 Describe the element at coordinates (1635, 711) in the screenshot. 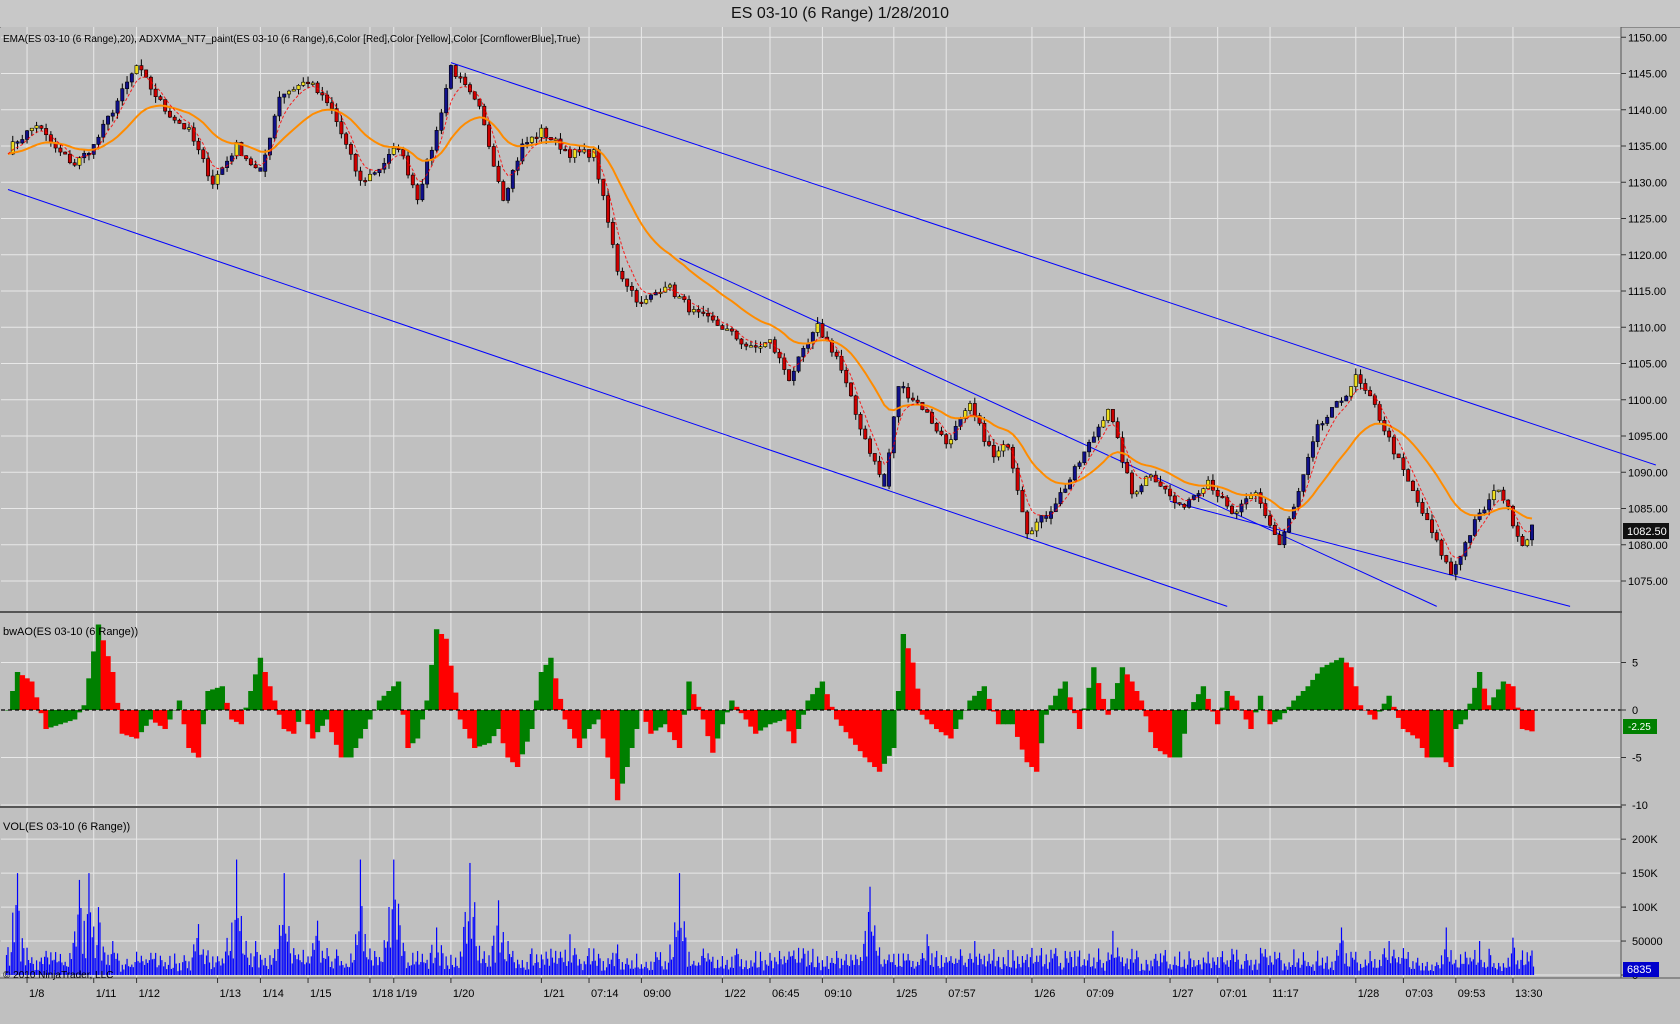

I see `y-tick-label: 0` at that location.